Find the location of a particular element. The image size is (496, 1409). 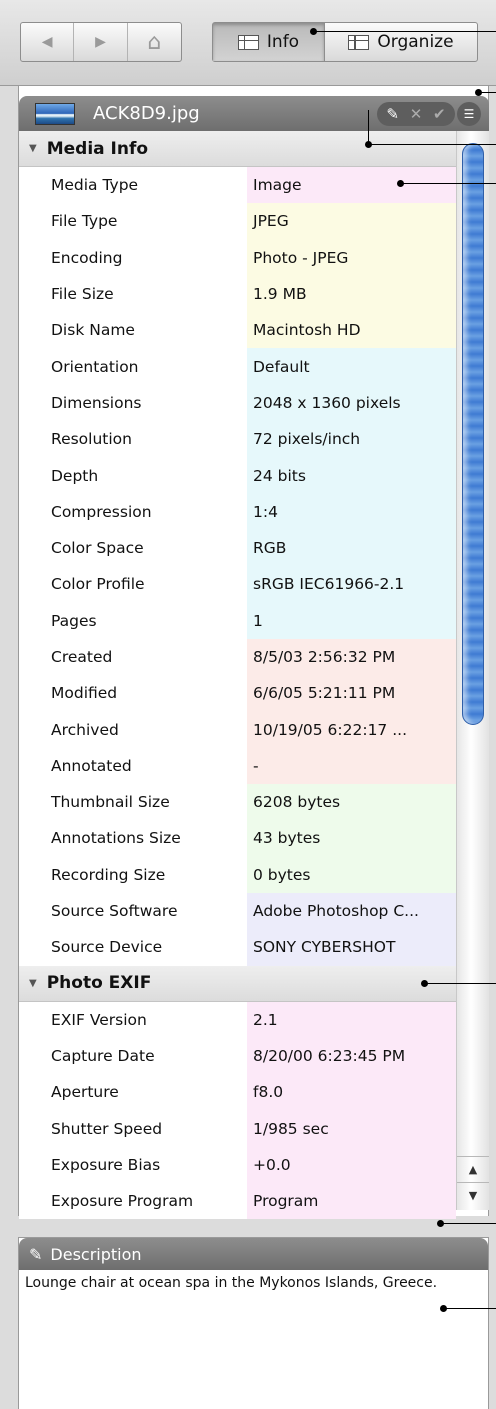

row-value: 1.9 MB is located at coordinates (351, 294).